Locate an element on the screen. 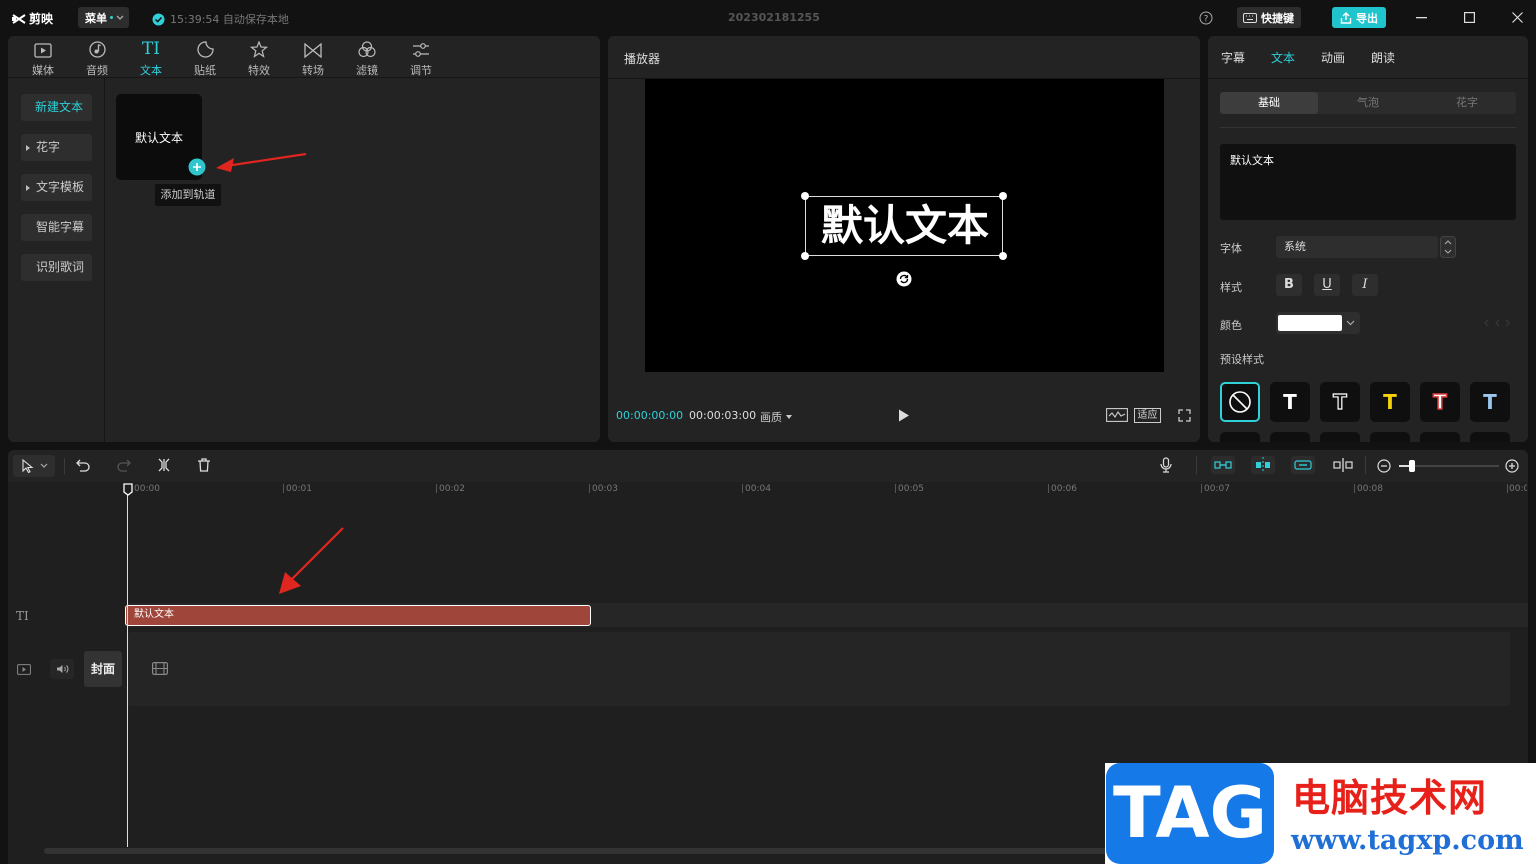  playhead-line is located at coordinates (127, 669).